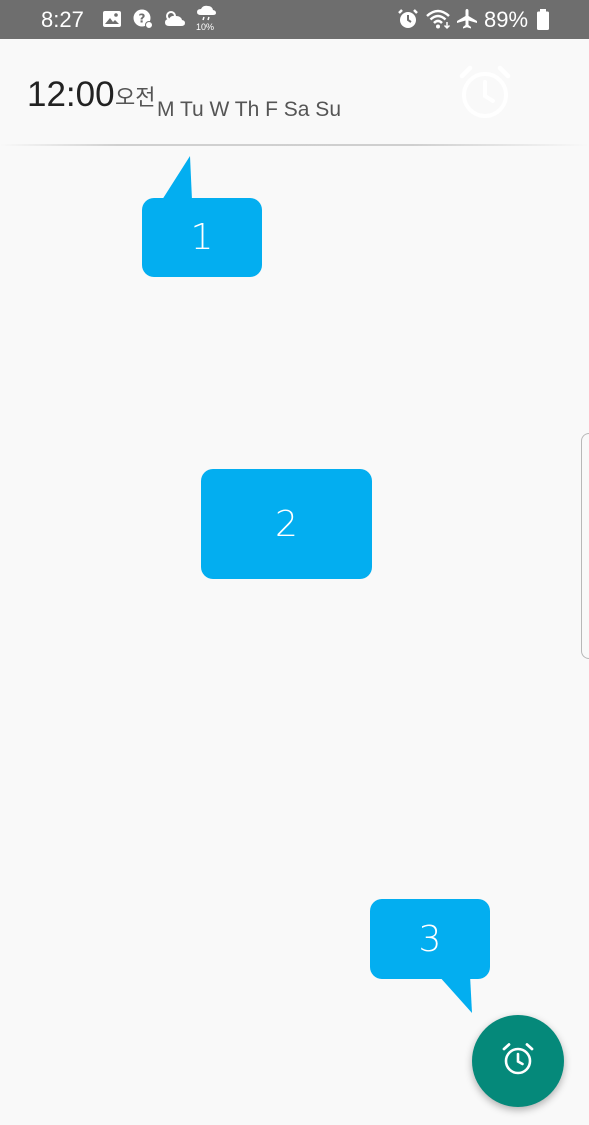 The height and width of the screenshot is (1125, 589). What do you see at coordinates (408, 21) in the screenshot?
I see `alarm-status-icon` at bounding box center [408, 21].